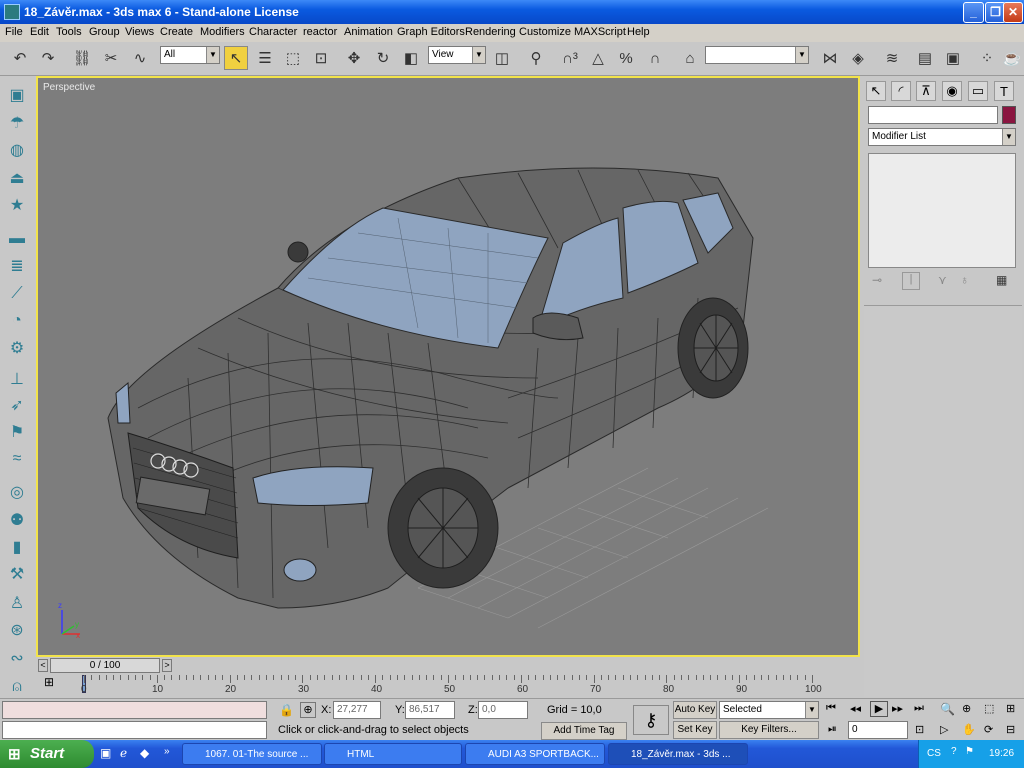 Image resolution: width=1024 pixels, height=768 pixels. What do you see at coordinates (536, 58) in the screenshot?
I see `select-and-manipulate-icon: ⚲` at bounding box center [536, 58].